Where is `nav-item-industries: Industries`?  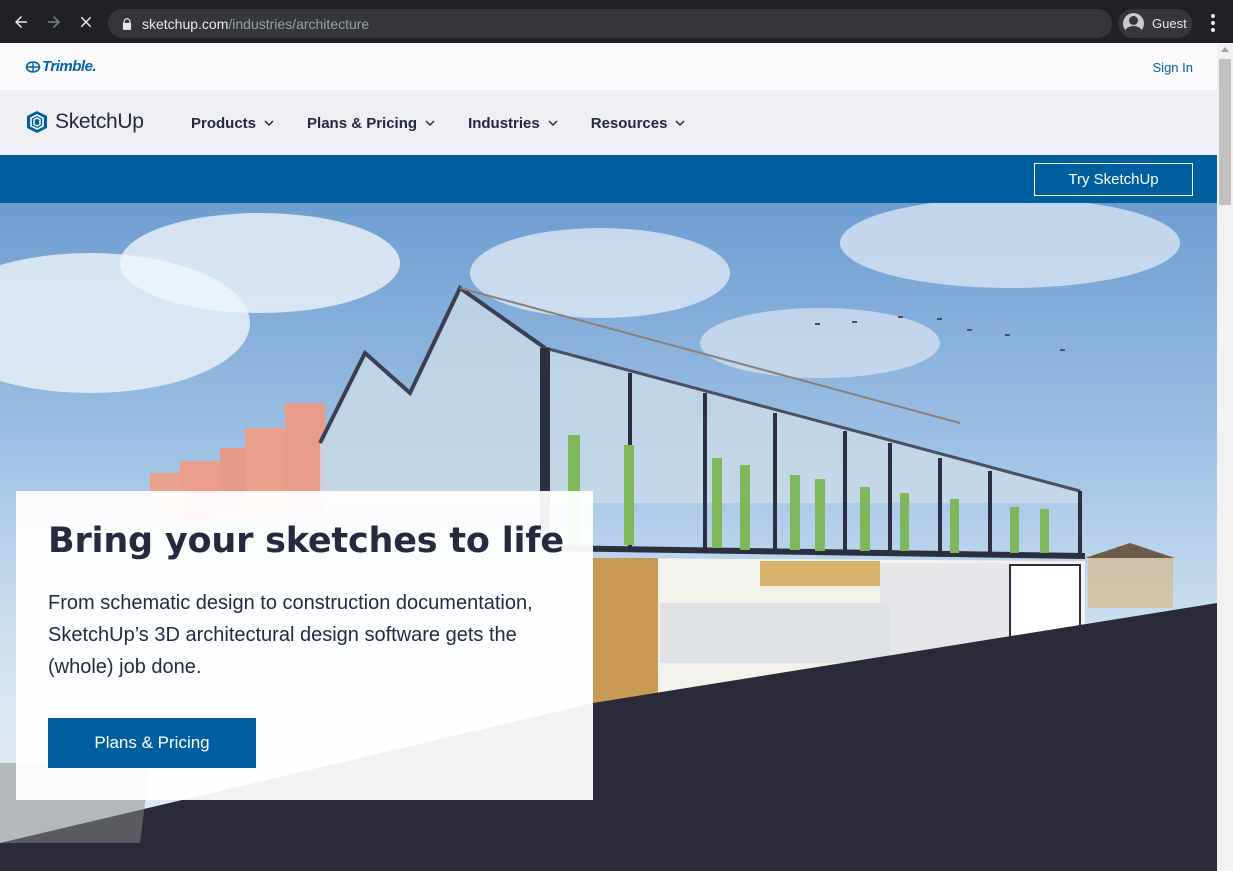 nav-item-industries: Industries is located at coordinates (513, 123).